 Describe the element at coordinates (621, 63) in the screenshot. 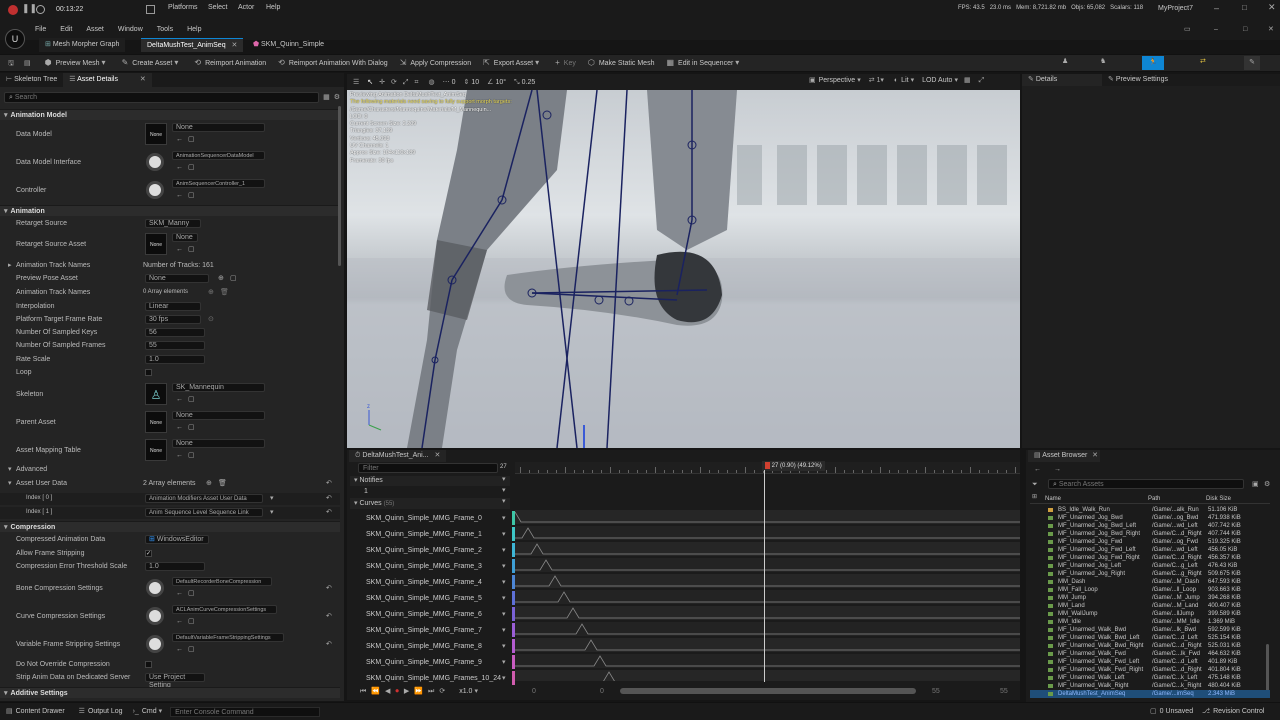

I see `make-static-mesh-button: ⬡ Make Static Mesh` at that location.